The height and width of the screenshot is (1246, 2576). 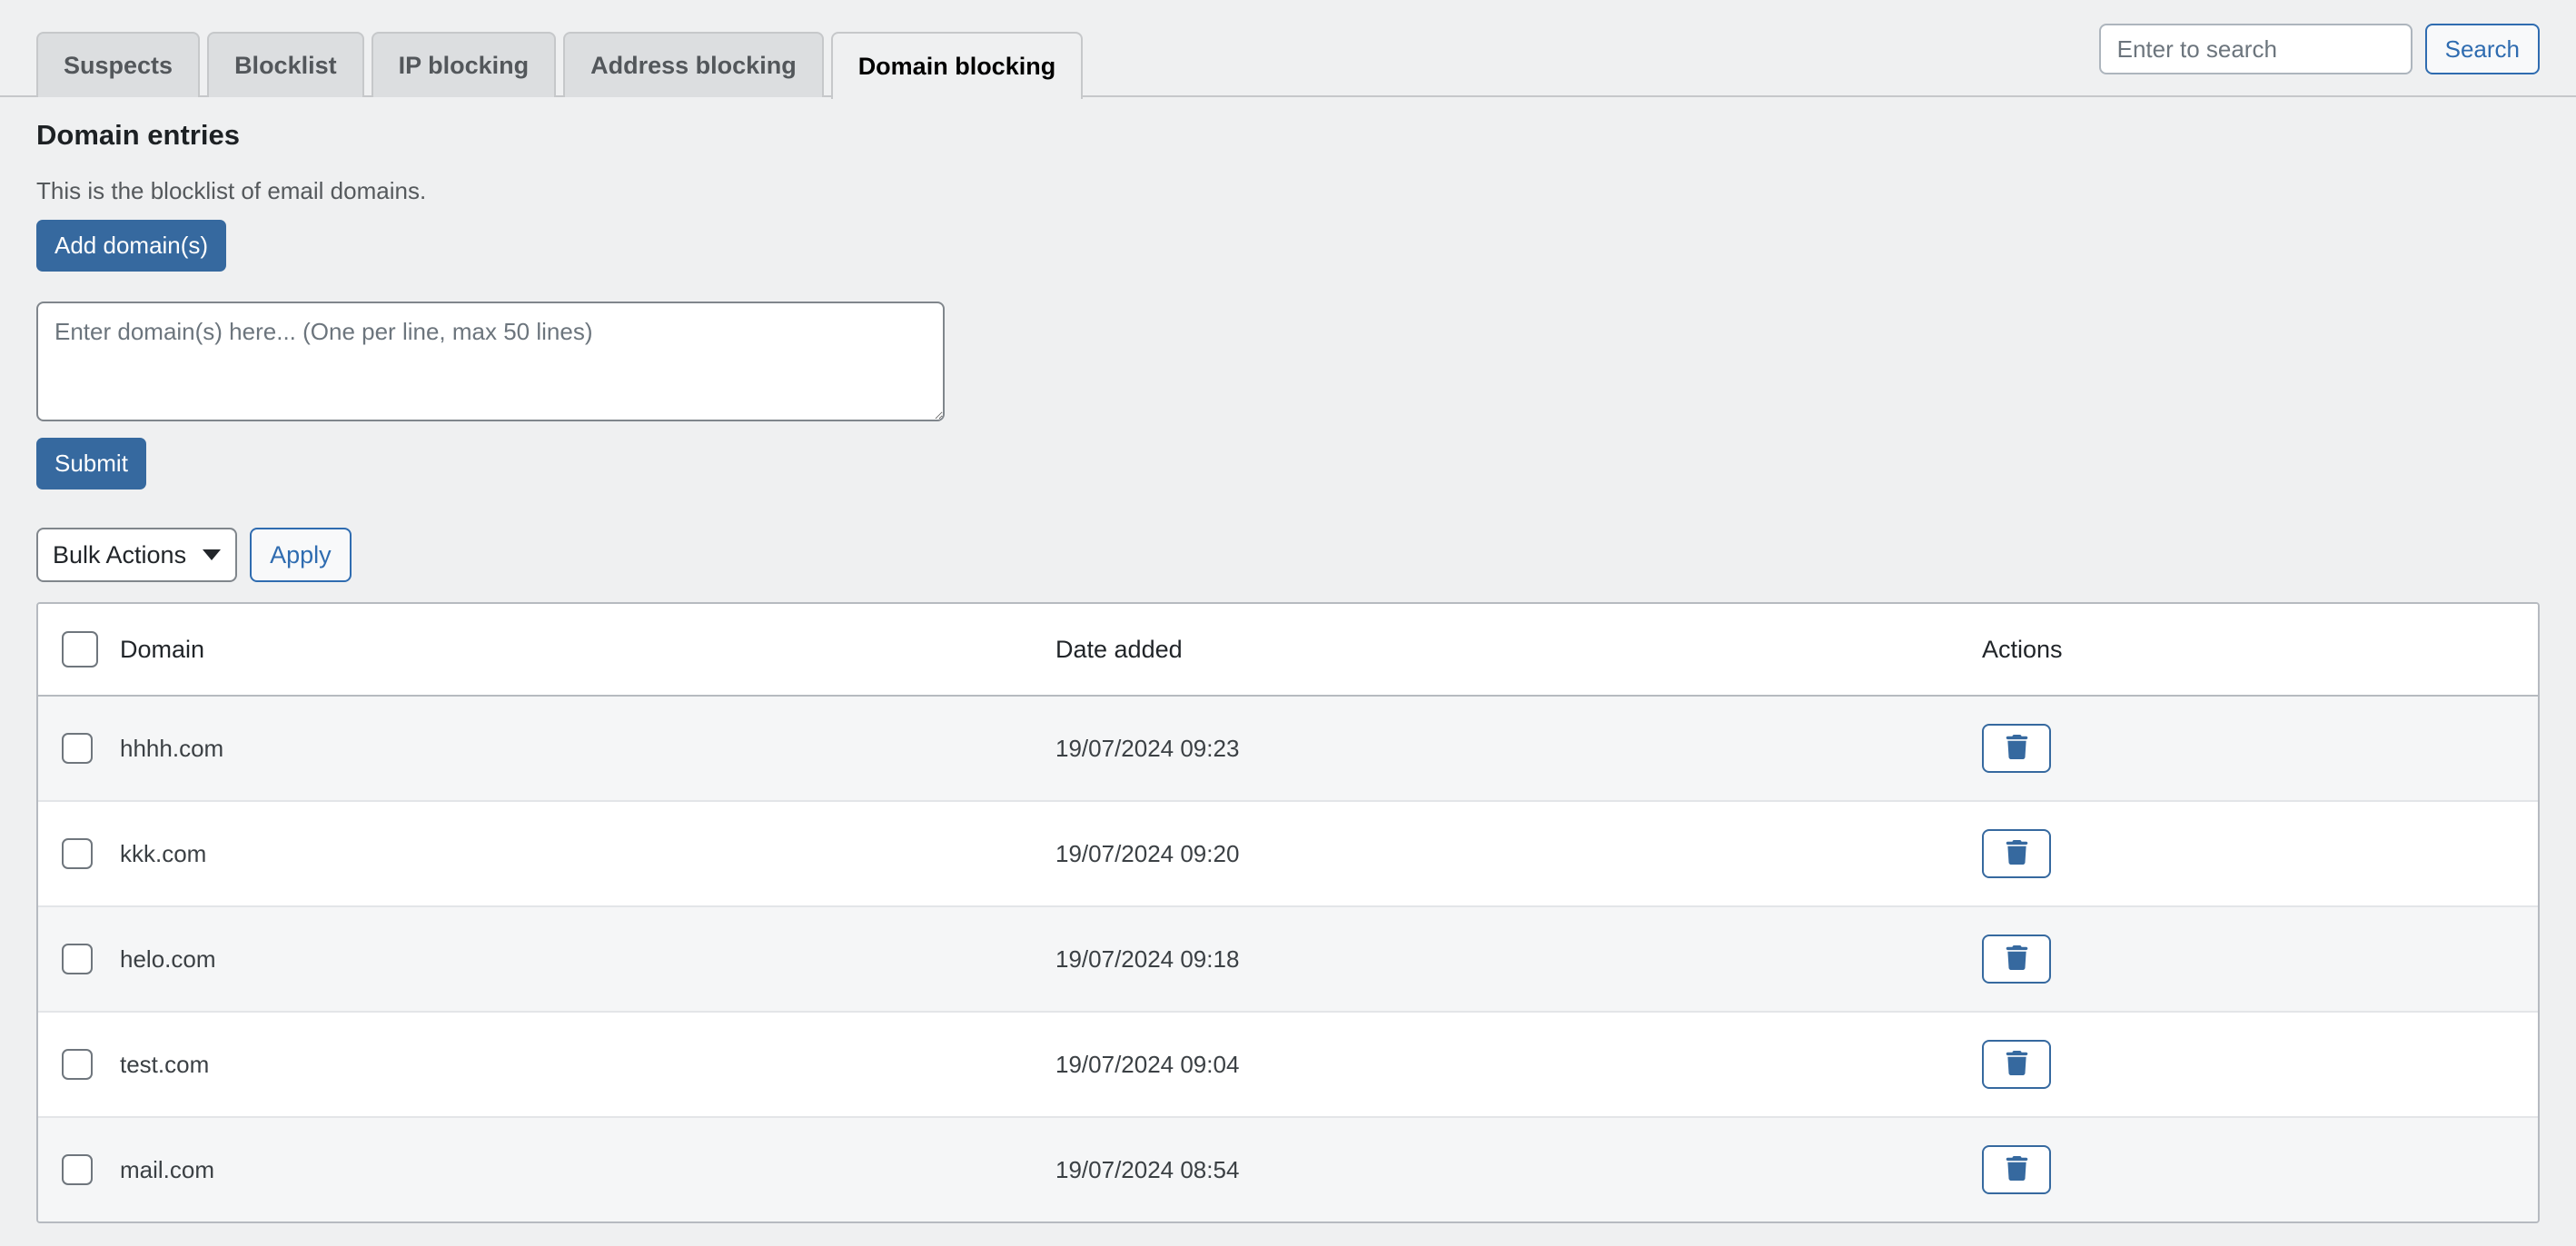 I want to click on table-row: kkk.com 19/07/2024 09:20, so click(x=1288, y=854).